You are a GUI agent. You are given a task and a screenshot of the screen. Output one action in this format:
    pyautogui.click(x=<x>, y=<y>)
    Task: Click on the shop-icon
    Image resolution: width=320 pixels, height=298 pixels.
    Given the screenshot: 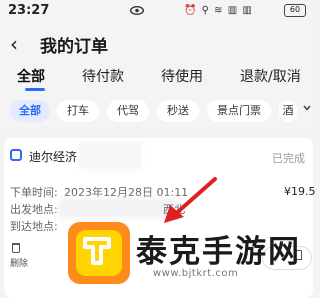 What is the action you would take?
    pyautogui.click(x=16, y=155)
    